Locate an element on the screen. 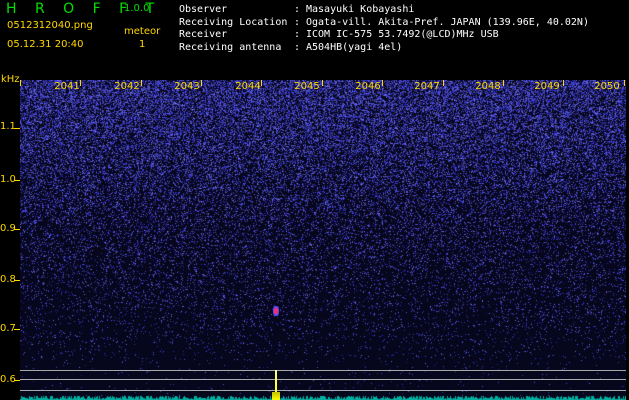 The height and width of the screenshot is (400, 629). info-row-antenna: Receiving antenna: A504HB(yagi 4el) is located at coordinates (384, 48).